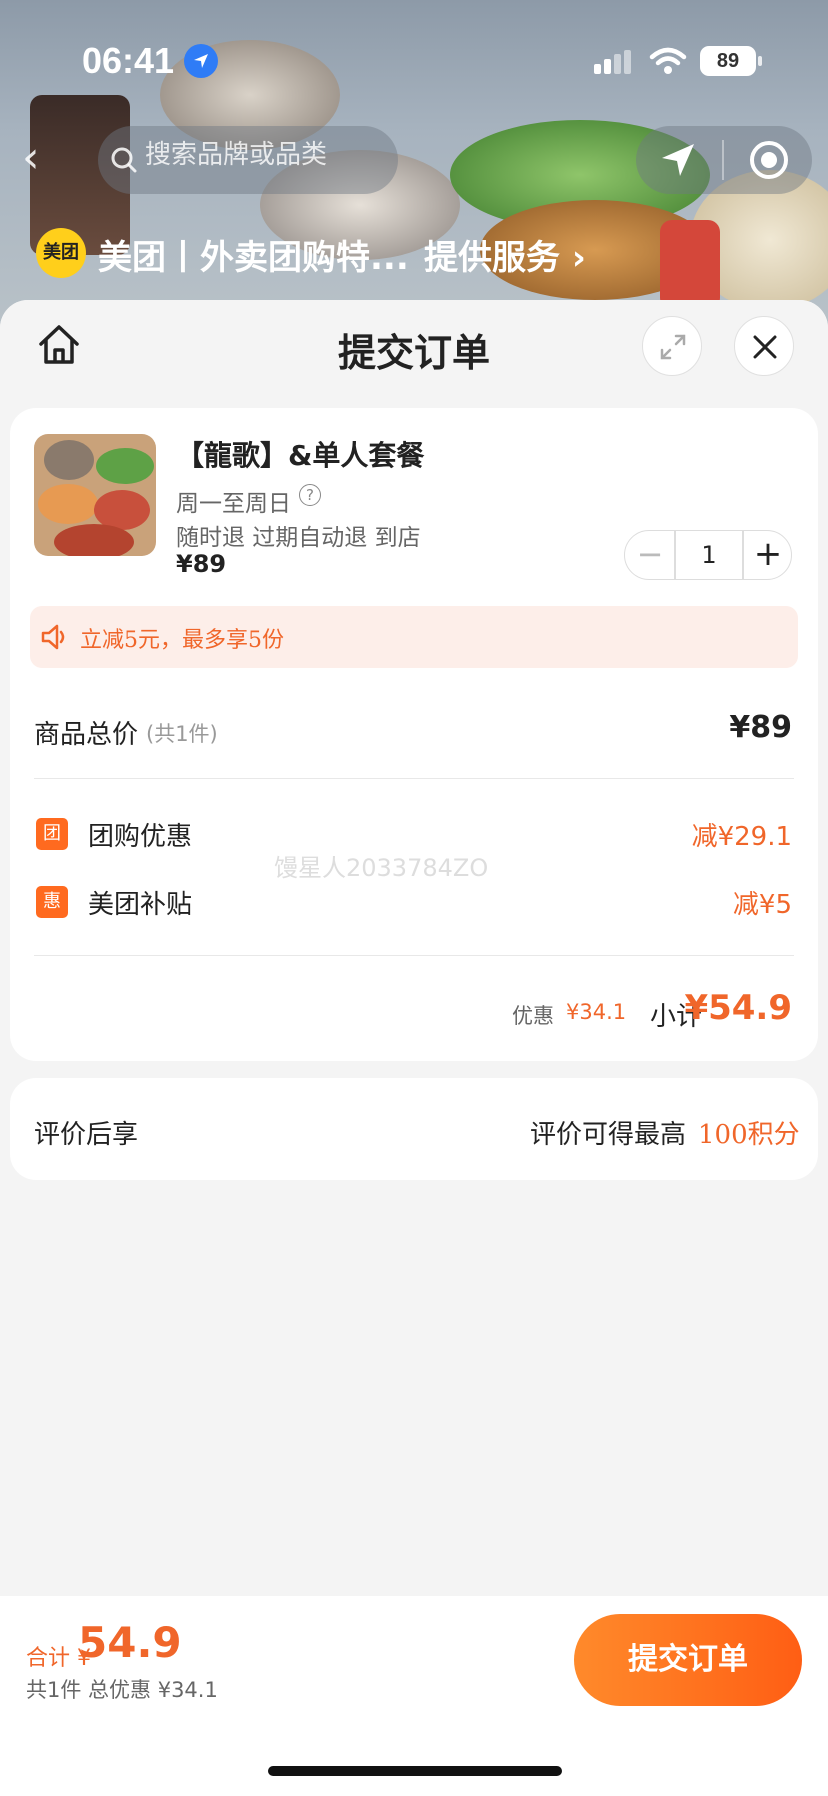 This screenshot has height=1796, width=828. I want to click on expand-icon, so click(673, 347).